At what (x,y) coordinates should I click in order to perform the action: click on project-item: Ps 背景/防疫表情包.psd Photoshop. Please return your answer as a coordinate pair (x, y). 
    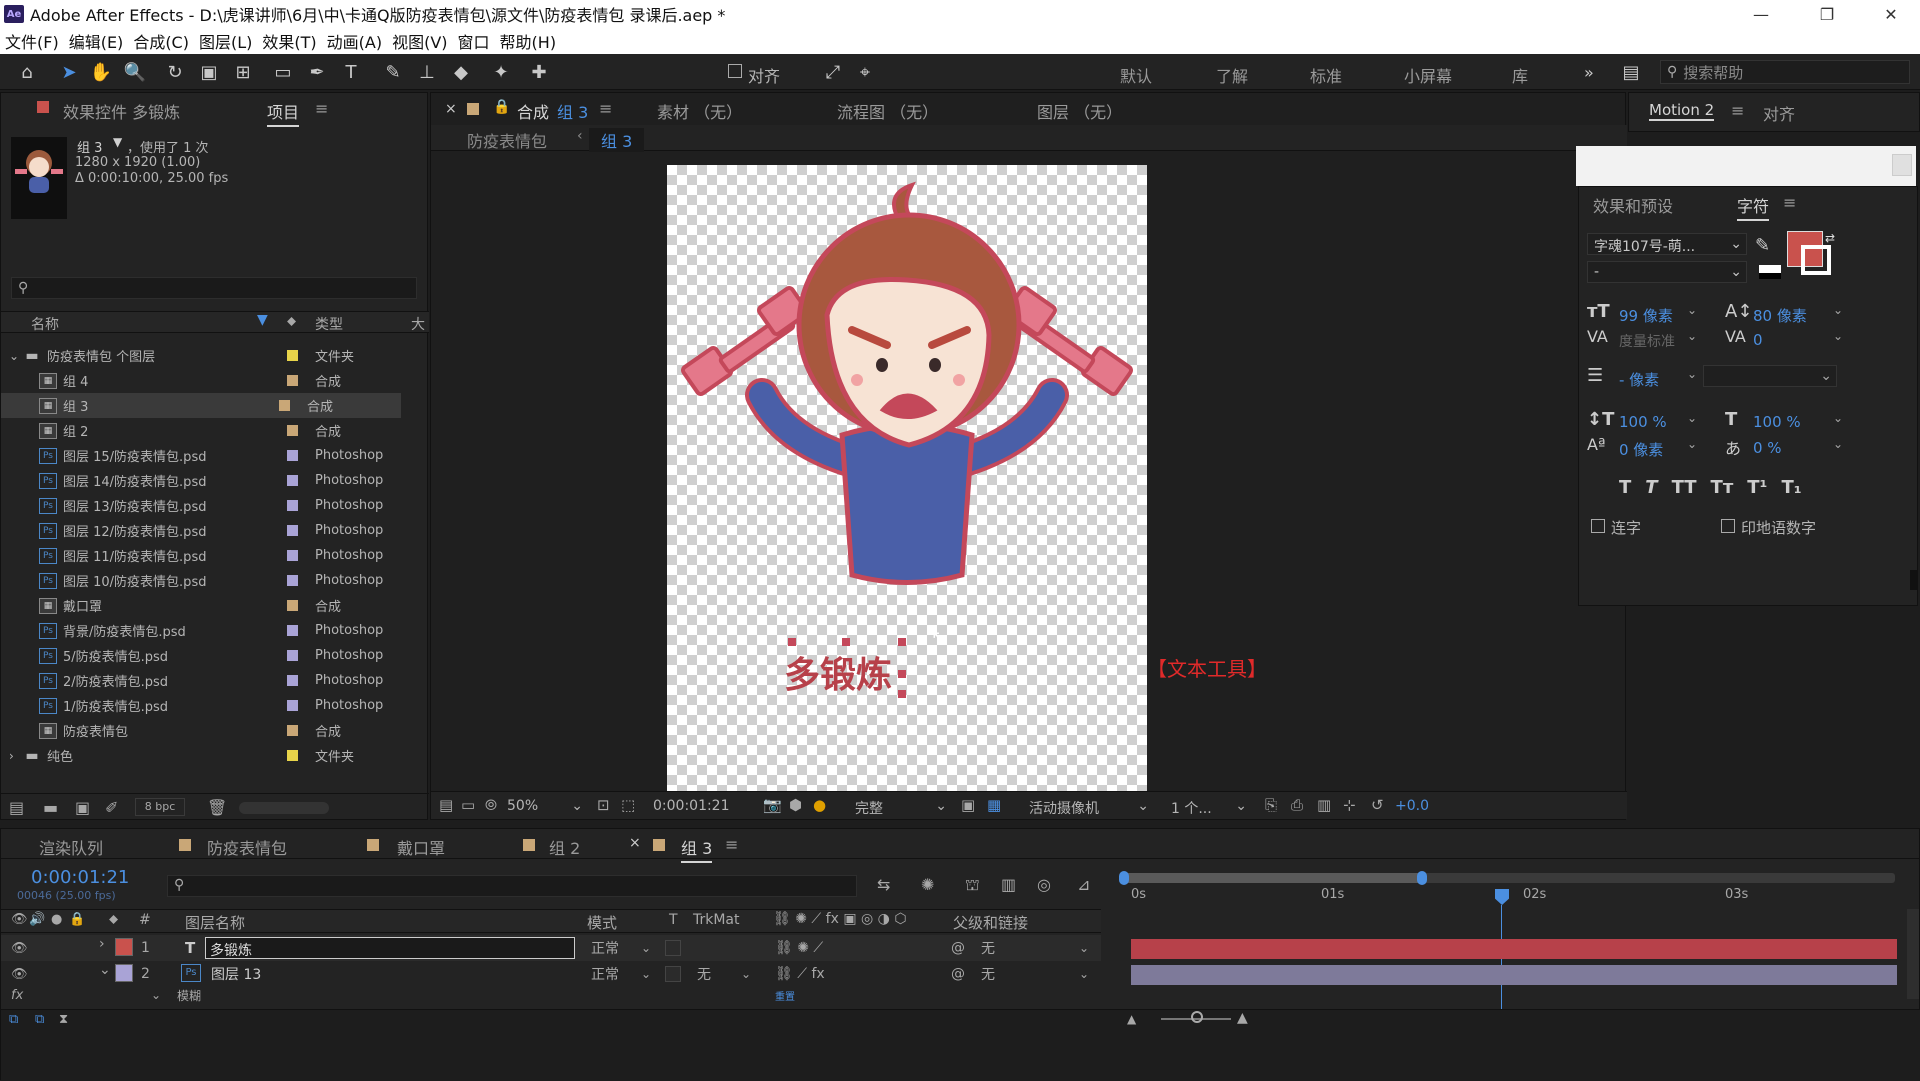
    Looking at the image, I should click on (209, 630).